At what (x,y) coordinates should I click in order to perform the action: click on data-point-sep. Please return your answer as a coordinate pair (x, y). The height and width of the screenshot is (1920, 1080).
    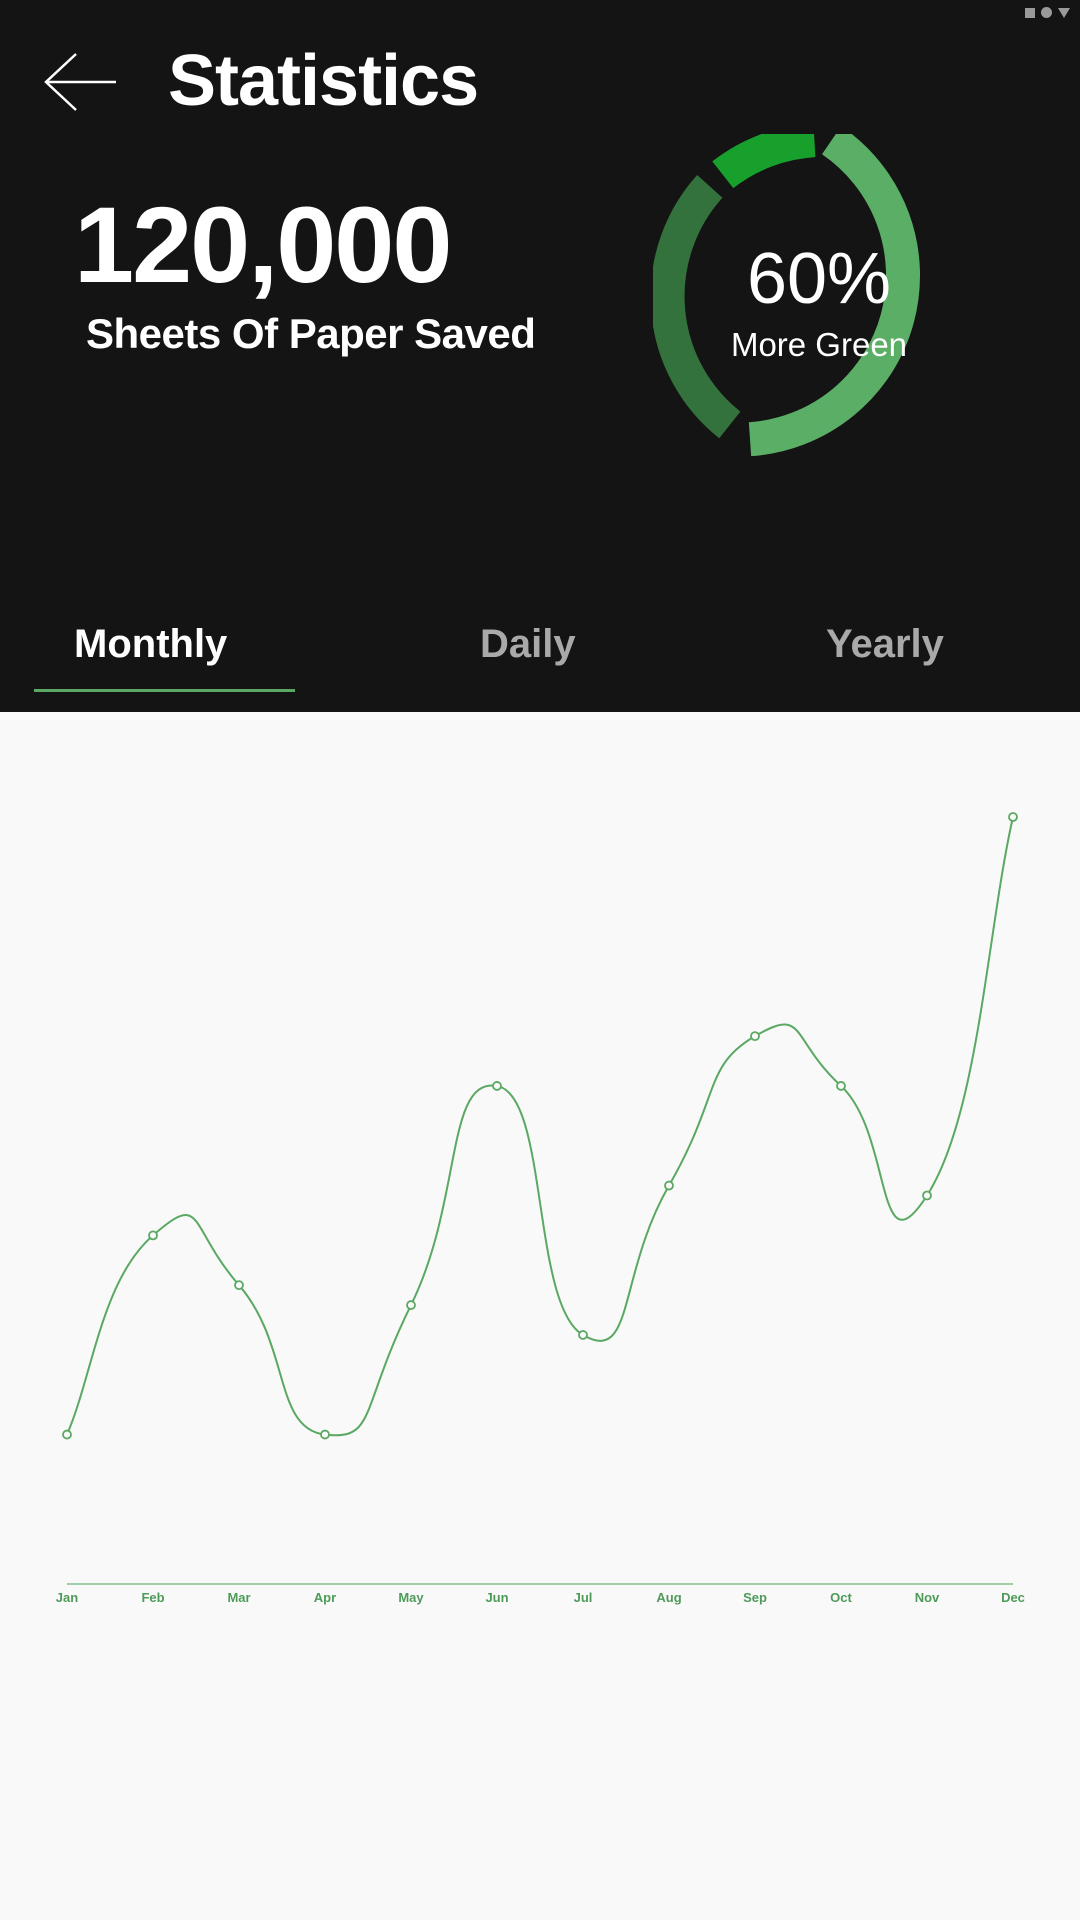
    Looking at the image, I should click on (755, 1036).